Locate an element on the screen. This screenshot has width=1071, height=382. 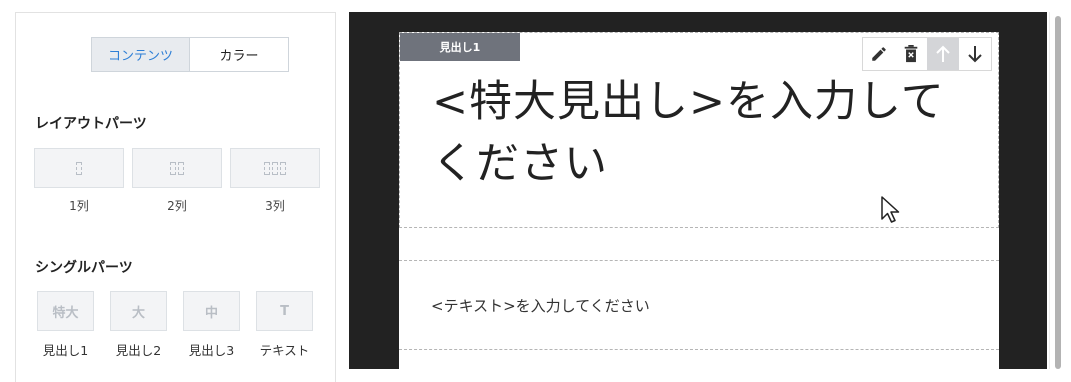
tab-contents: コンテンツ is located at coordinates (141, 54).